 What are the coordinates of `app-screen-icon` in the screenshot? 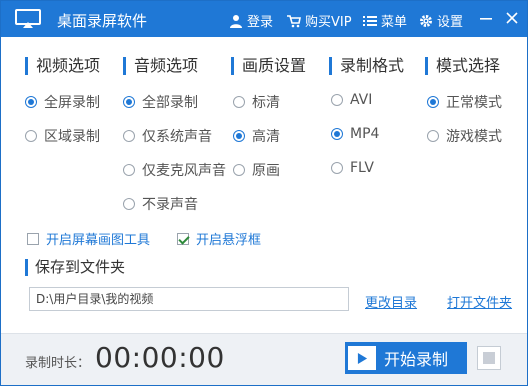 It's located at (28, 19).